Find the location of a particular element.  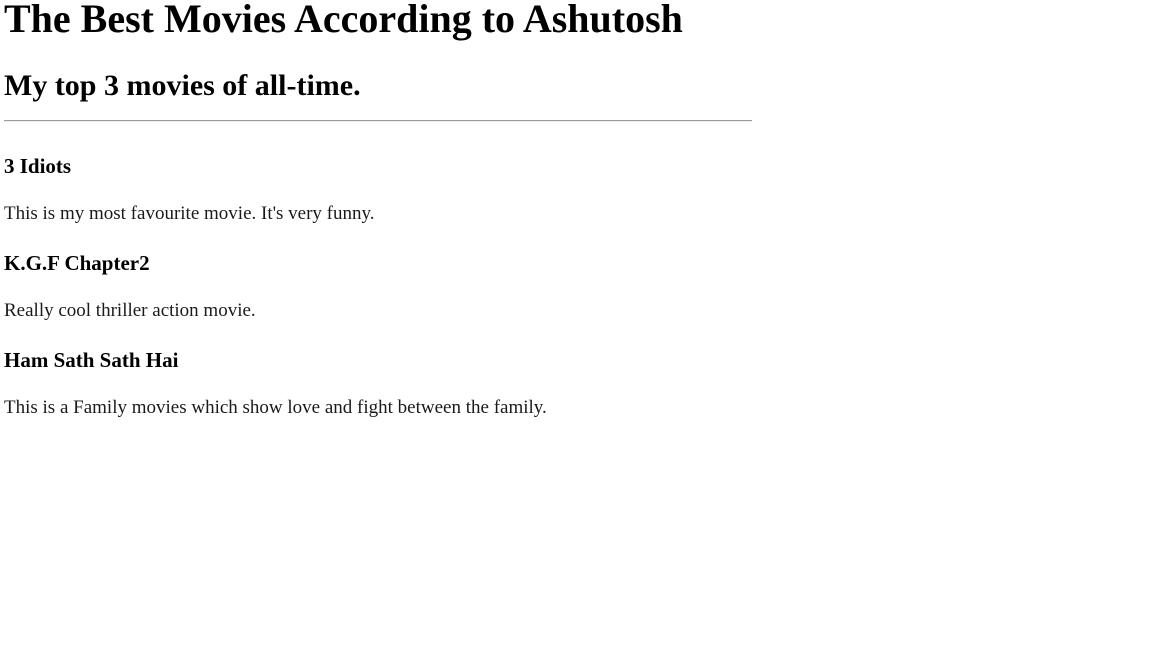

movie-title-3: Ham Sath Sath Hai is located at coordinates (91, 360).